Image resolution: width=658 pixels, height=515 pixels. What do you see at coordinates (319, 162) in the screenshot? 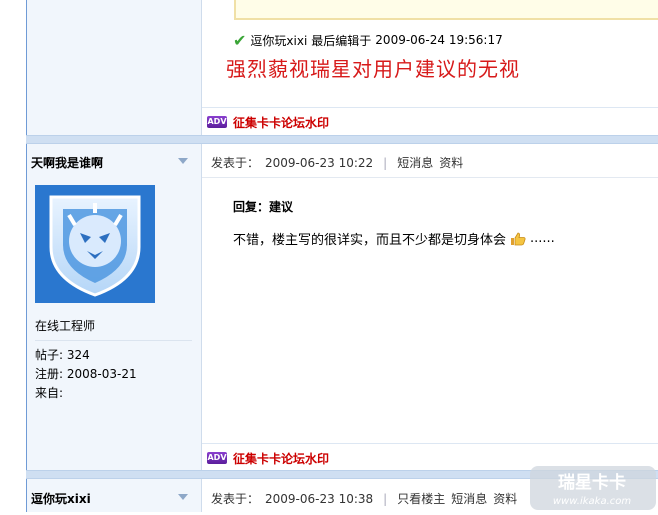
I see `posted-time: 2009-06-23 10:22` at bounding box center [319, 162].